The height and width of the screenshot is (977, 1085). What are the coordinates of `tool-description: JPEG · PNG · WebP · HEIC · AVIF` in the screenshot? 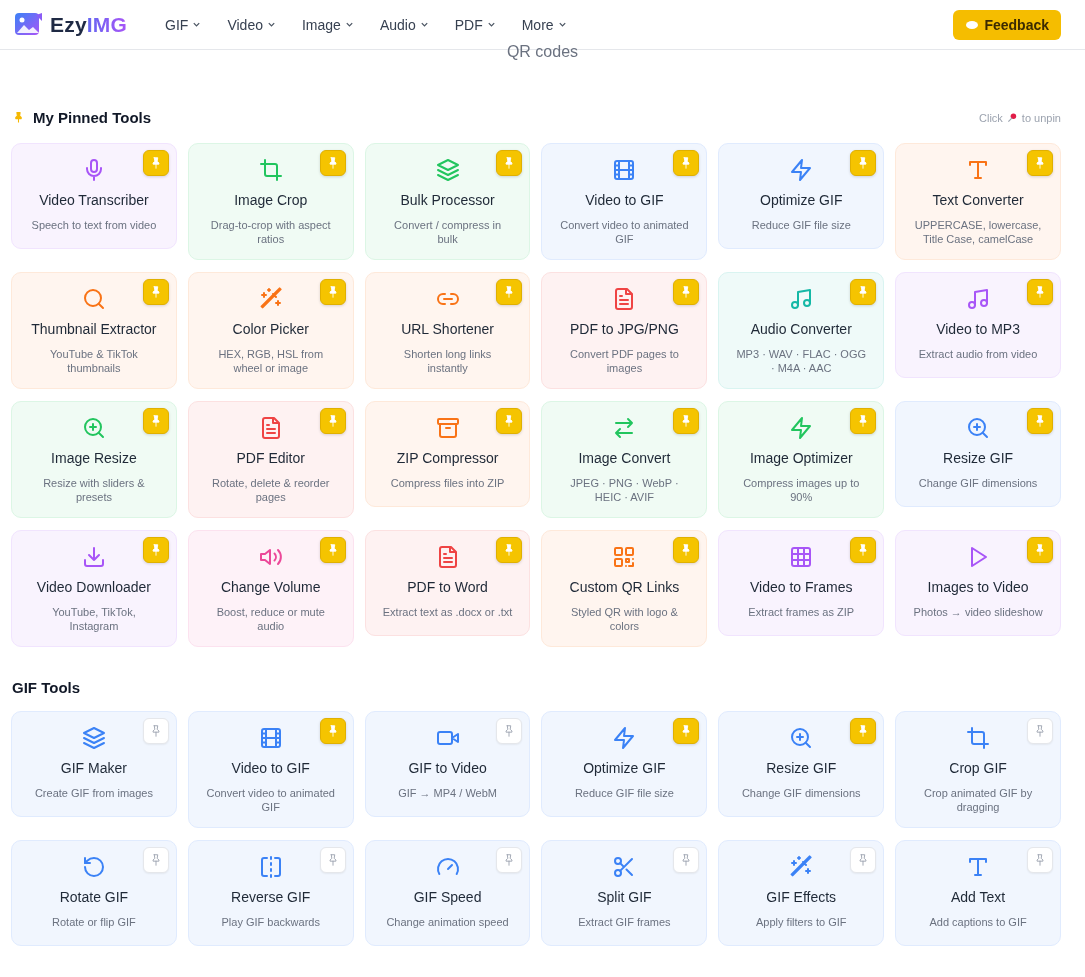 It's located at (624, 490).